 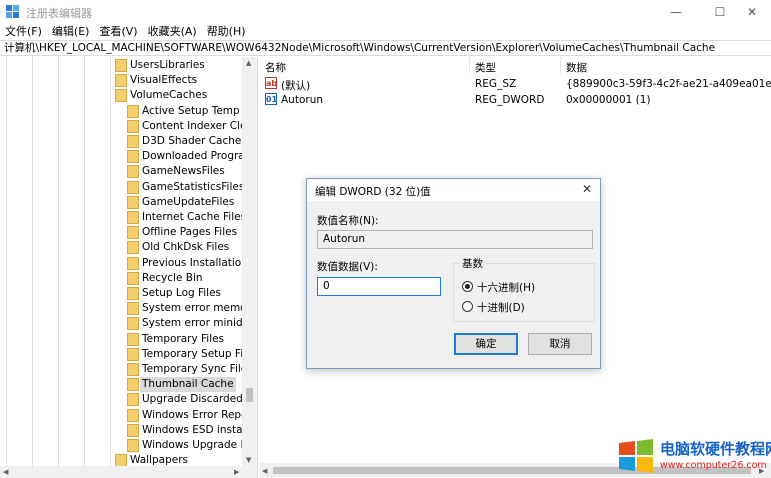 I want to click on watermark: 电脑软硬件教程网 www.computer26.com, so click(x=694, y=457).